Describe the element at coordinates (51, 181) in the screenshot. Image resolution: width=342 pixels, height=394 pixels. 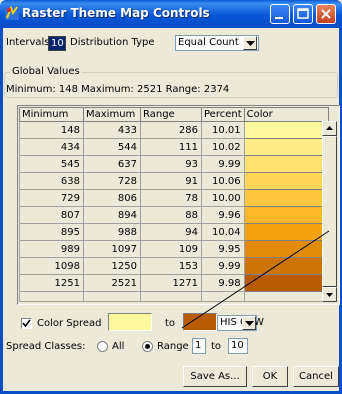
I see `cell-min: 638` at that location.